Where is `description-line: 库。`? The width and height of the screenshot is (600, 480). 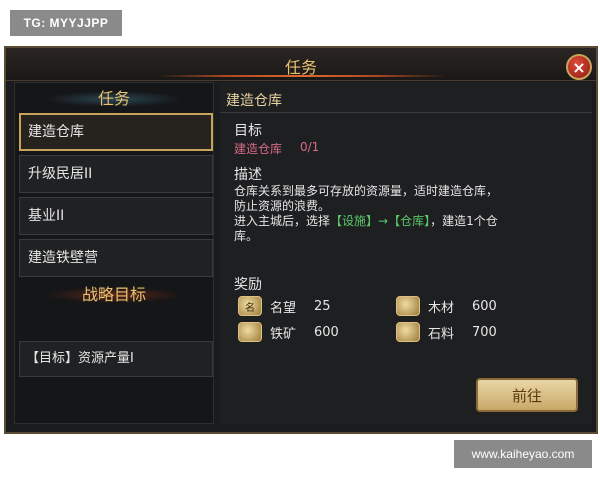
description-line: 库。 is located at coordinates (246, 236).